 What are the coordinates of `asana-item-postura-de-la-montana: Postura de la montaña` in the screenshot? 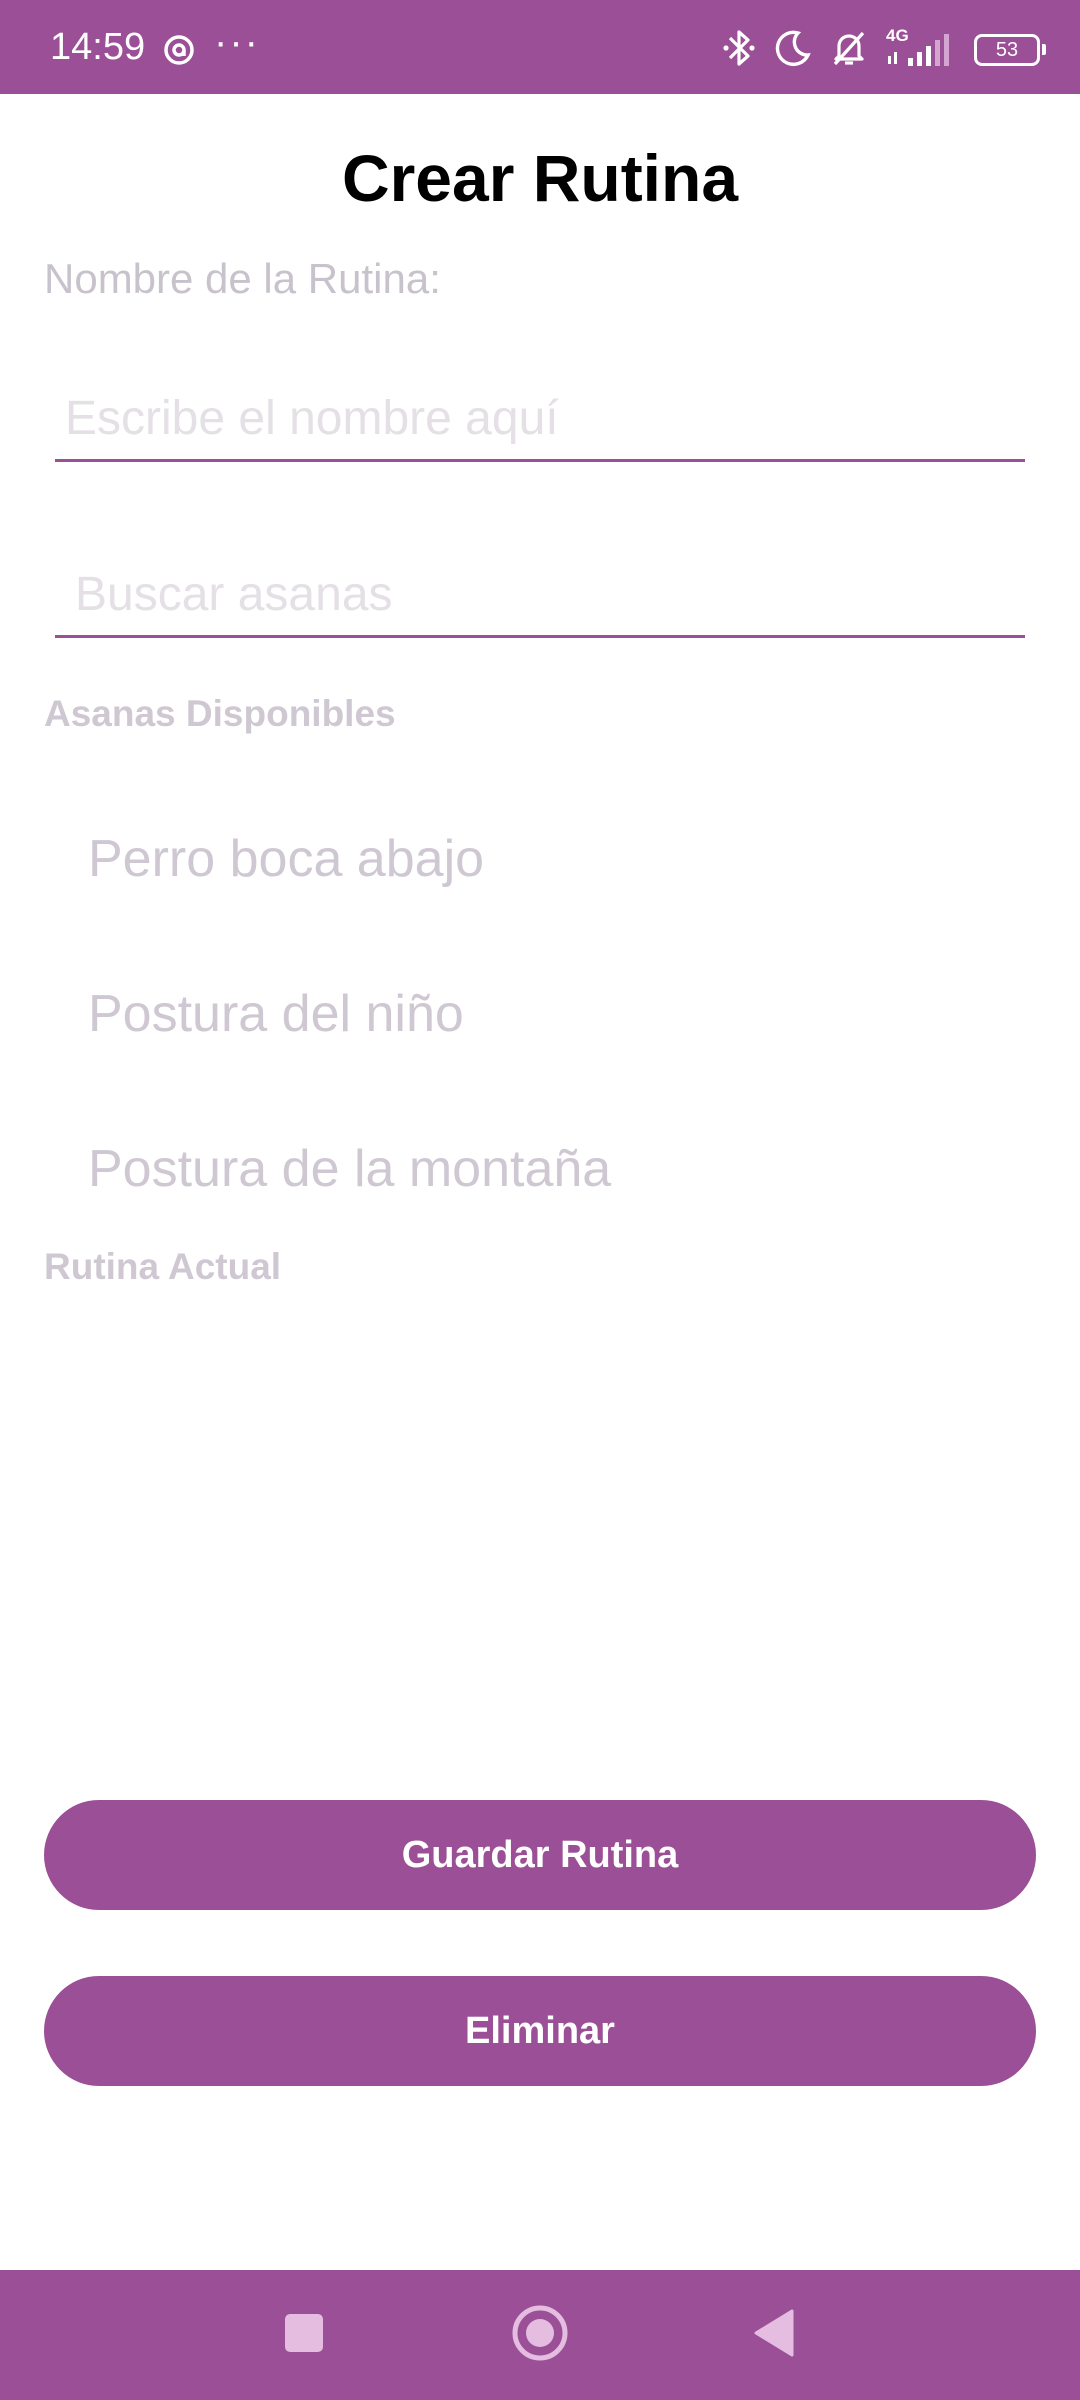 It's located at (349, 1169).